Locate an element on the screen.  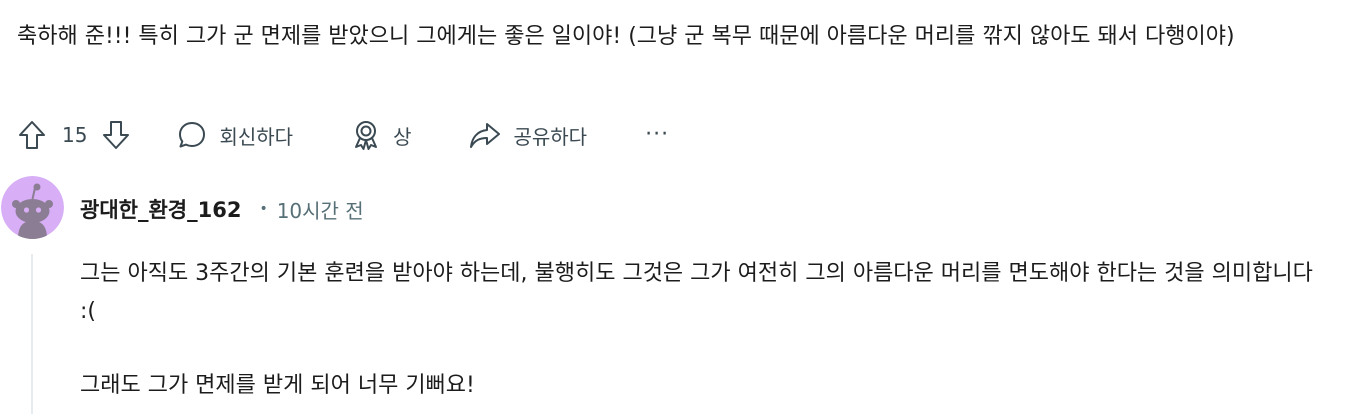
upvote-icon is located at coordinates (32, 135).